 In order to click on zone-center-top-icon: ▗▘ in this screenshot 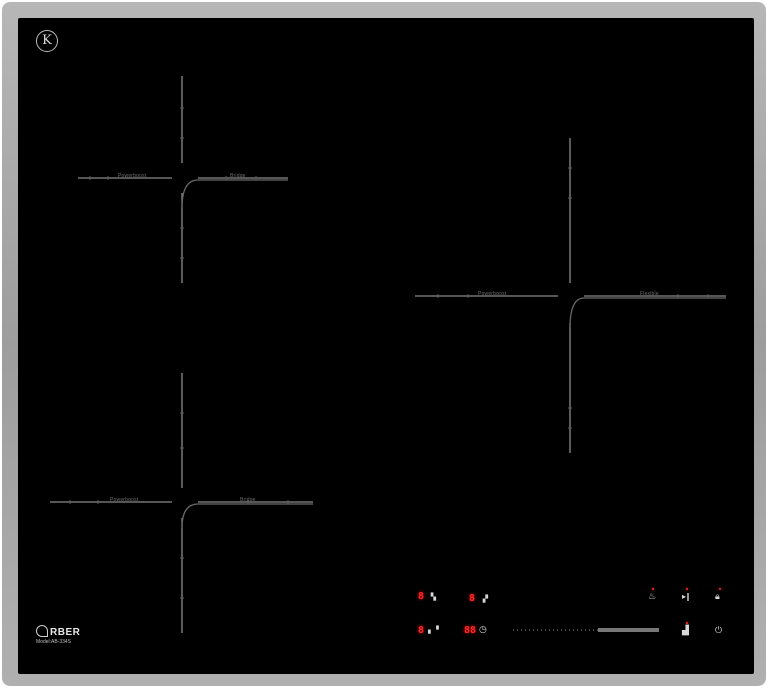, I will do `click(485, 599)`.